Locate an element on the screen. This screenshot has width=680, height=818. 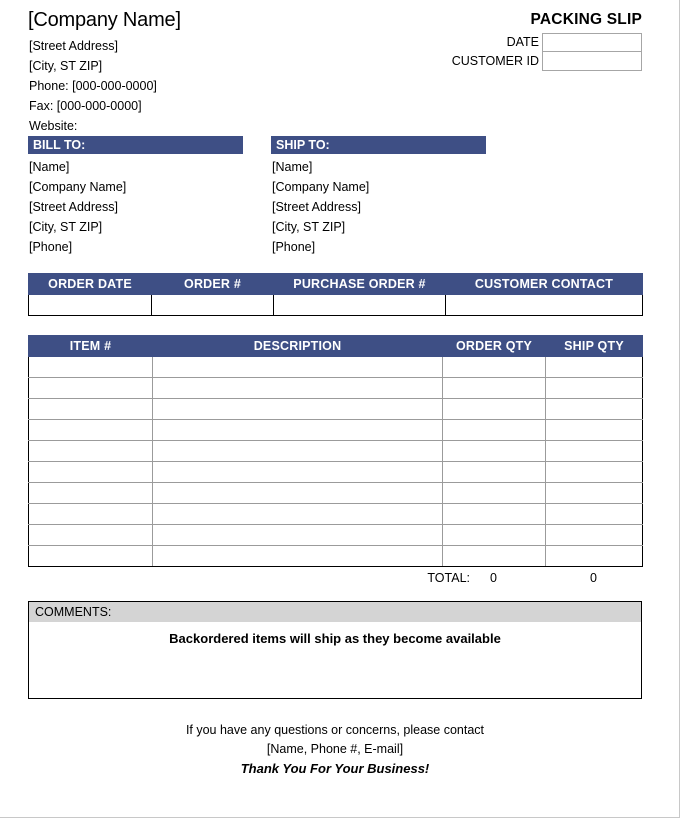
company-name: [Company Name] is located at coordinates (104, 20).